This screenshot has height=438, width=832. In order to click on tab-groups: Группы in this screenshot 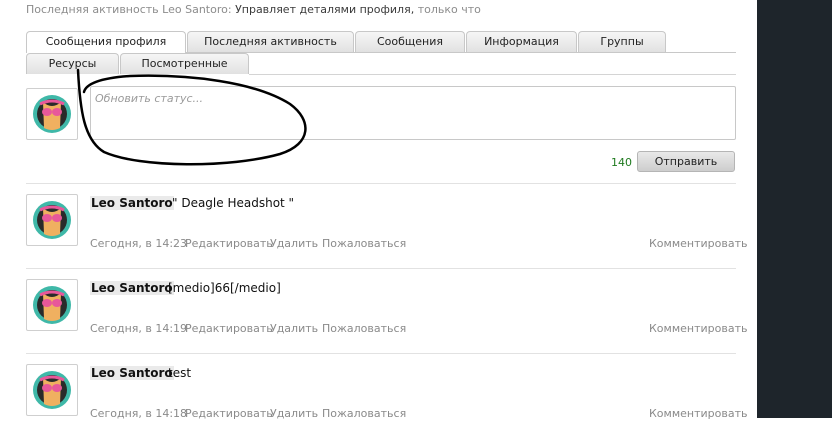, I will do `click(622, 41)`.